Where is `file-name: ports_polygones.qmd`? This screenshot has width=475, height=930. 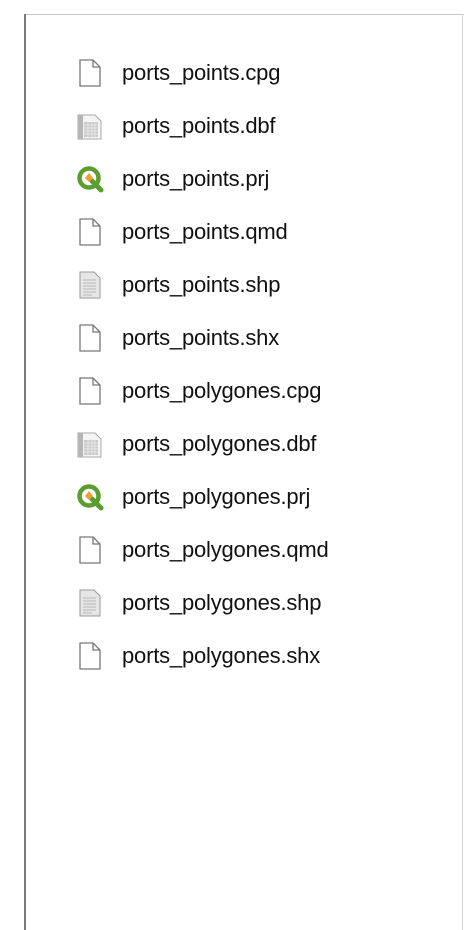 file-name: ports_polygones.qmd is located at coordinates (225, 549).